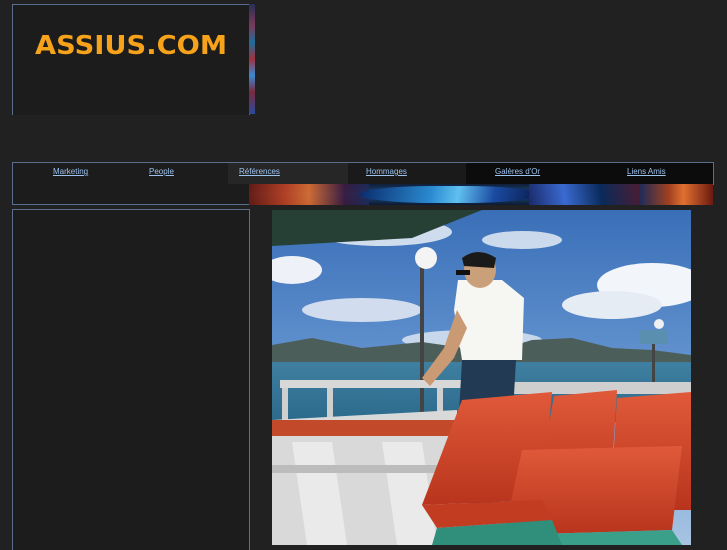  What do you see at coordinates (125, 173) in the screenshot?
I see `nav-cell-group-left: Marketing People` at bounding box center [125, 173].